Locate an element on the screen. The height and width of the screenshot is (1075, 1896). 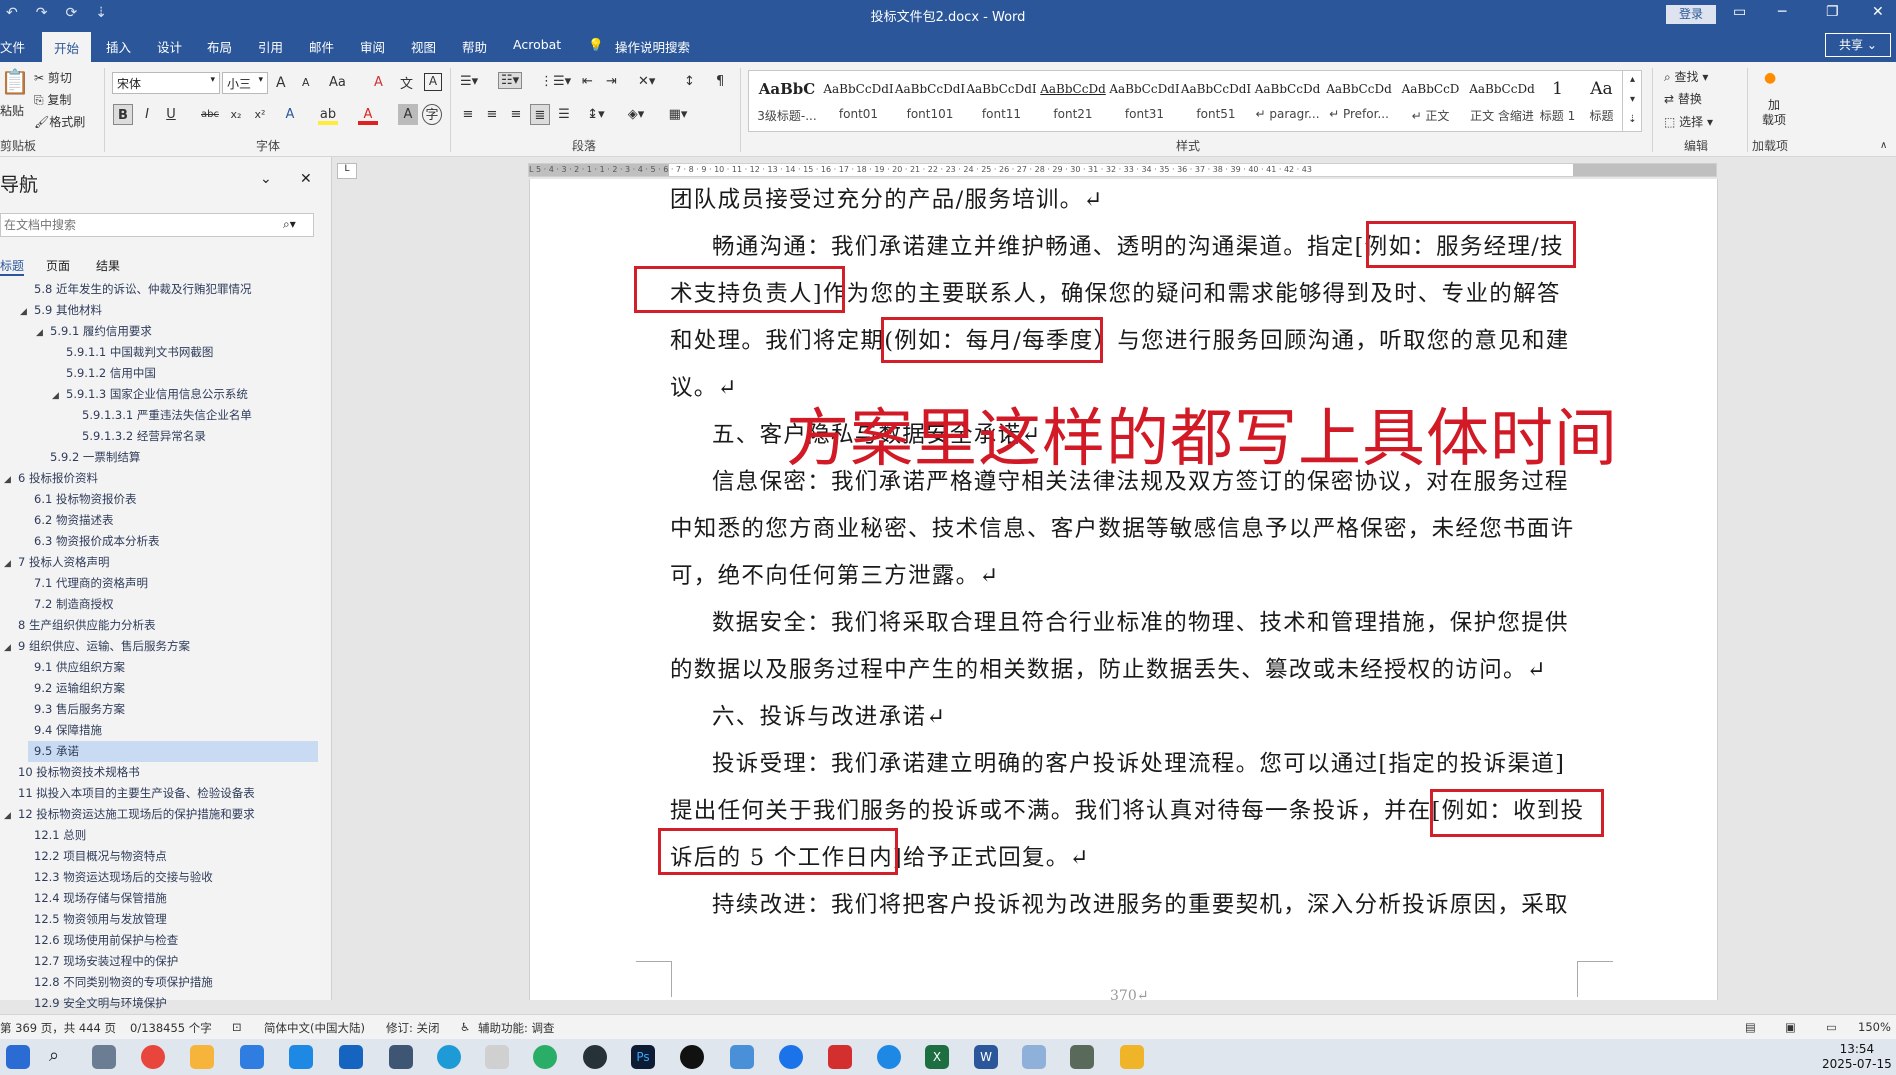
excel-icon: X is located at coordinates (937, 1057).